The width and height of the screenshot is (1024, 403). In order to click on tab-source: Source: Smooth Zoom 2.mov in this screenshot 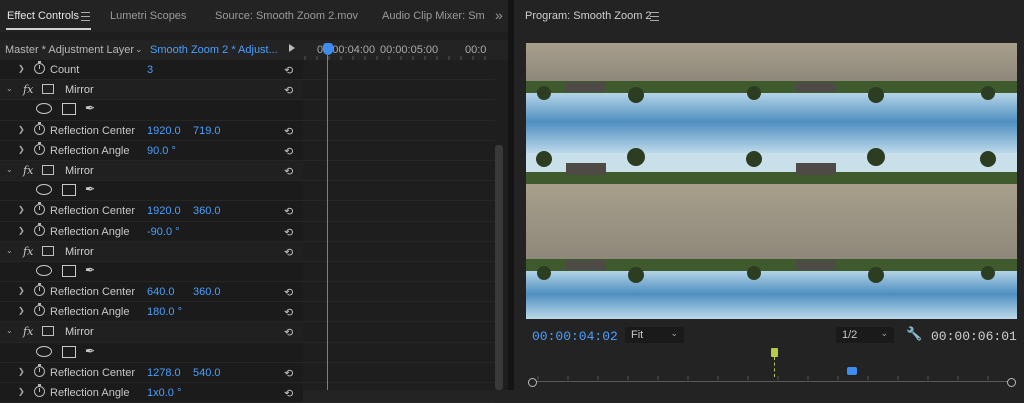, I will do `click(286, 16)`.